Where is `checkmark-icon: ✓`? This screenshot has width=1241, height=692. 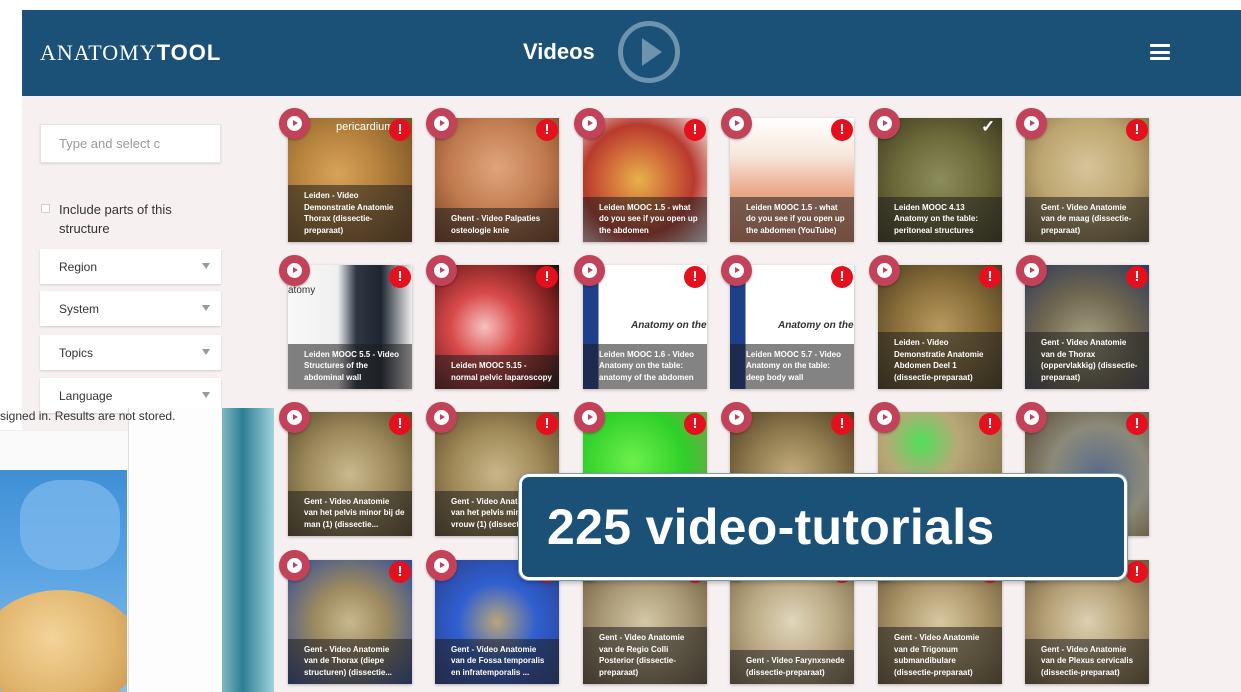 checkmark-icon: ✓ is located at coordinates (988, 126).